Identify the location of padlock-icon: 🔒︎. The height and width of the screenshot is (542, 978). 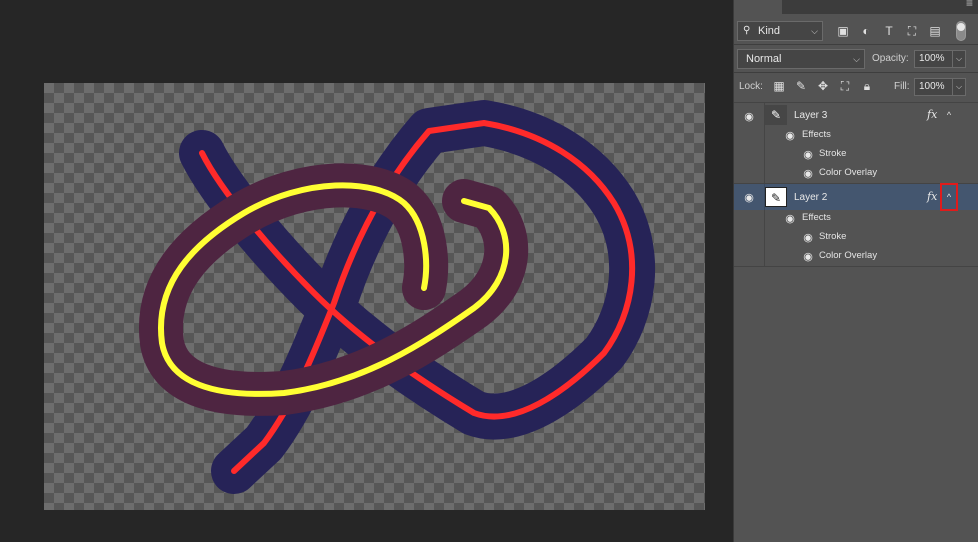
(867, 86).